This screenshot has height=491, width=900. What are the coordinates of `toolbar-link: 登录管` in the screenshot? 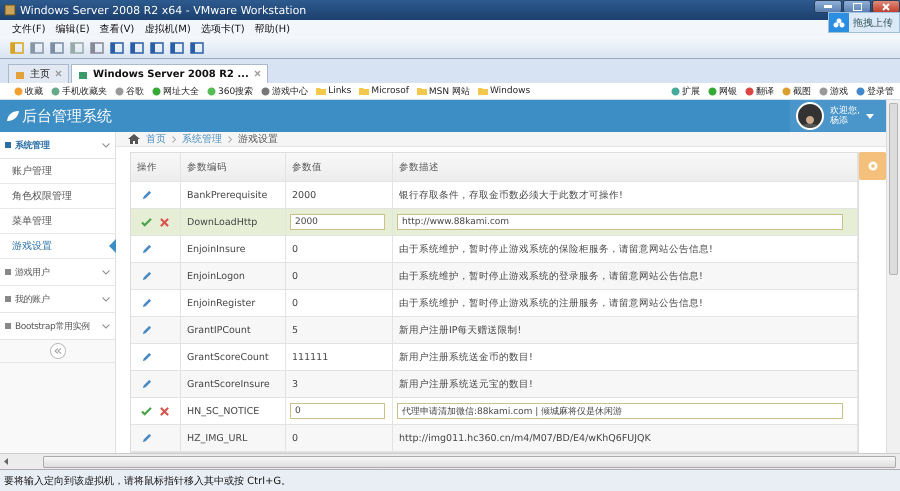 It's located at (875, 91).